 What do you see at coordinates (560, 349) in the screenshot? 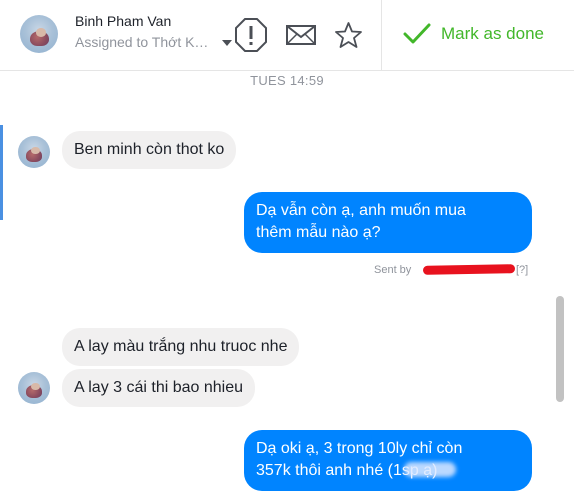
I see `scrollbar-thumb` at bounding box center [560, 349].